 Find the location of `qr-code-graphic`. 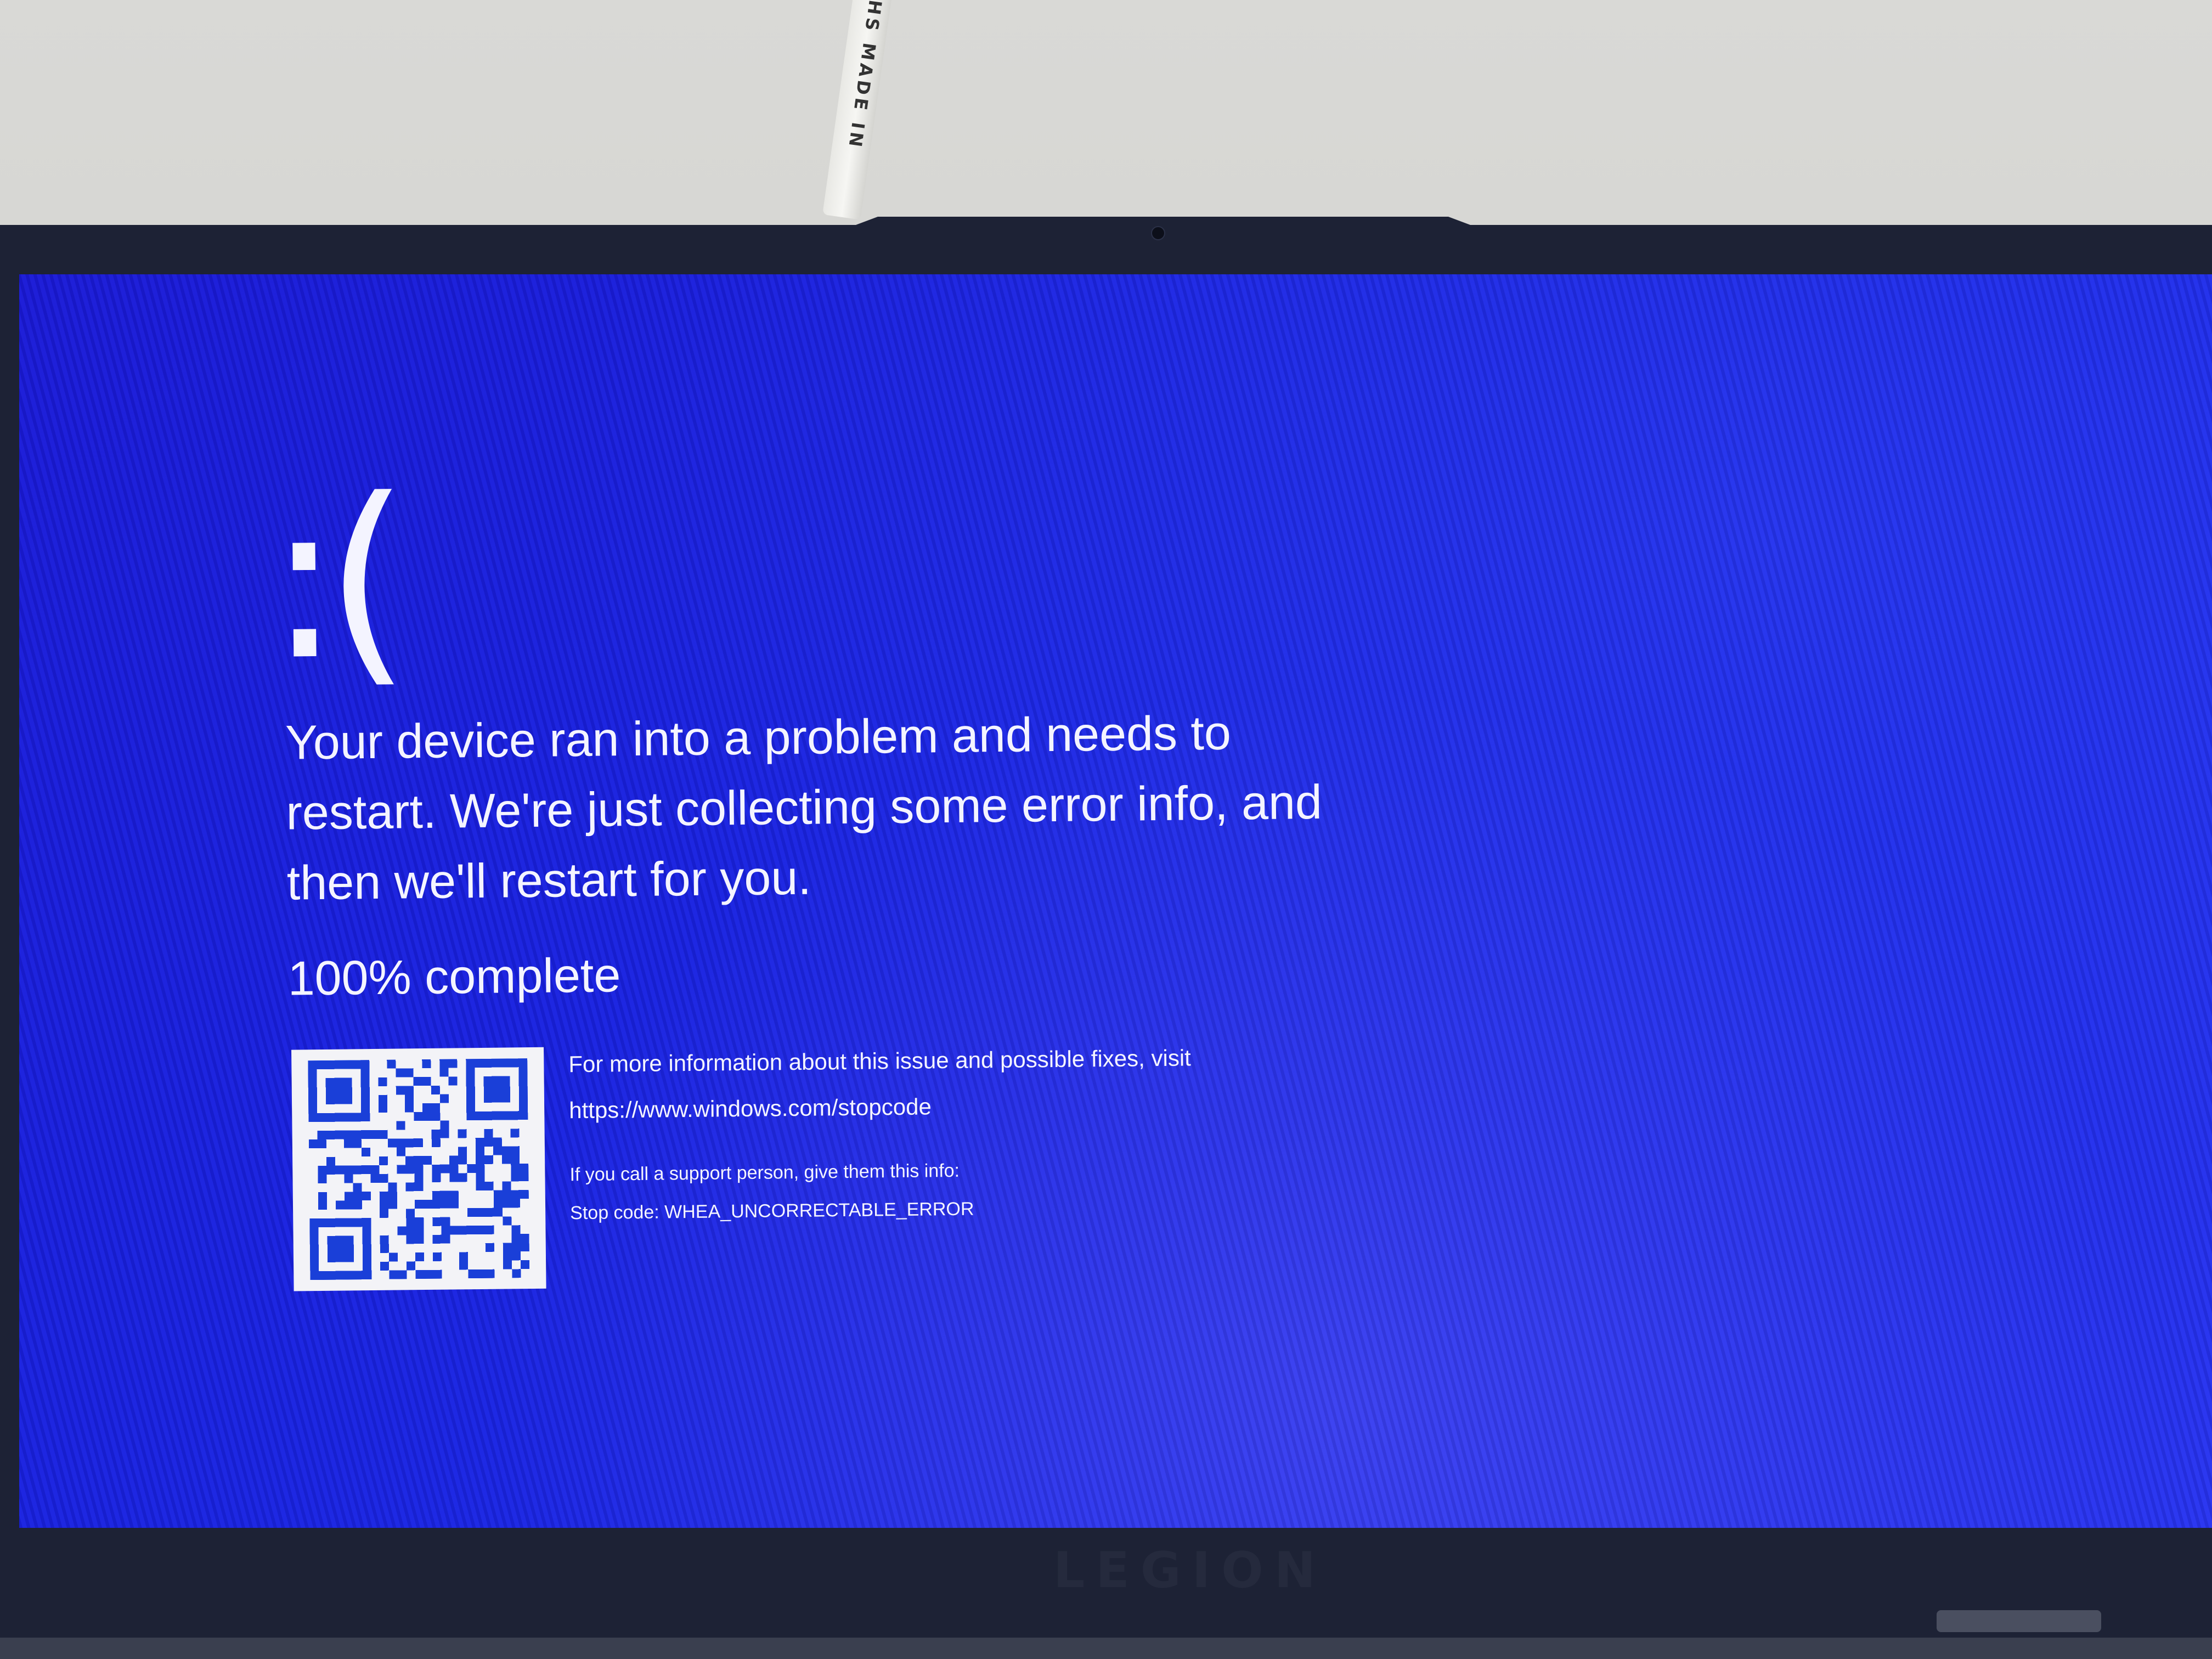

qr-code-graphic is located at coordinates (419, 1169).